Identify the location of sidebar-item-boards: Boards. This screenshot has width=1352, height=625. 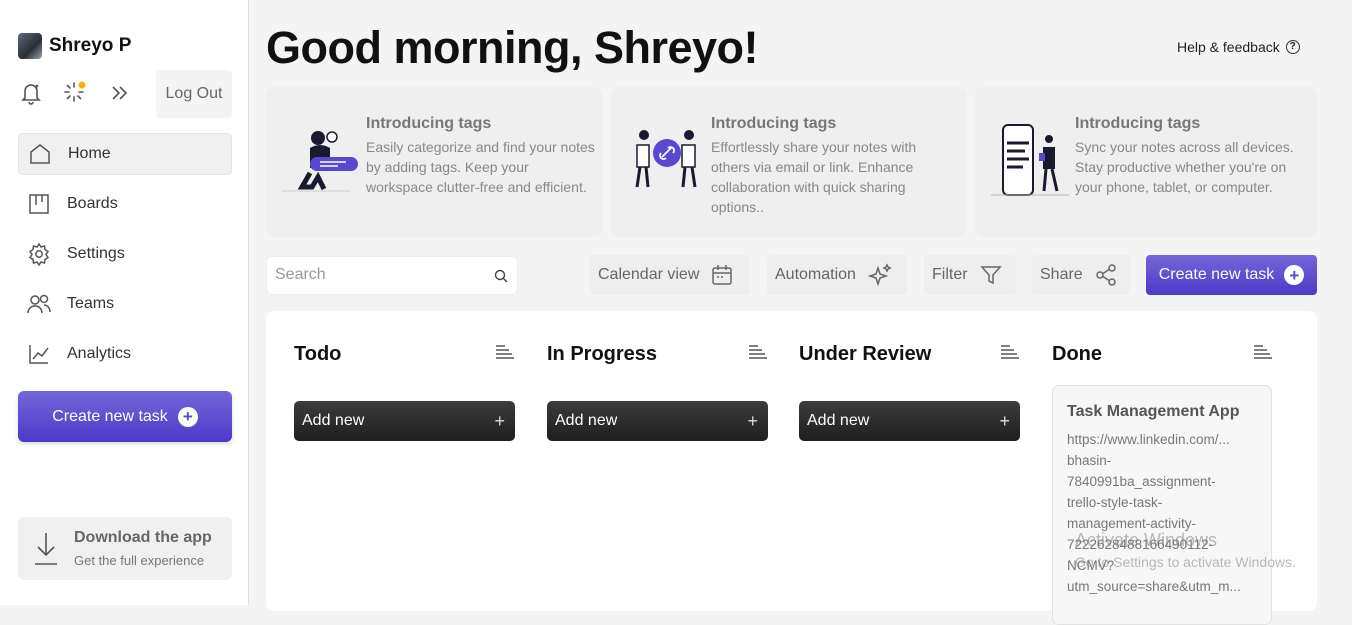
(125, 204).